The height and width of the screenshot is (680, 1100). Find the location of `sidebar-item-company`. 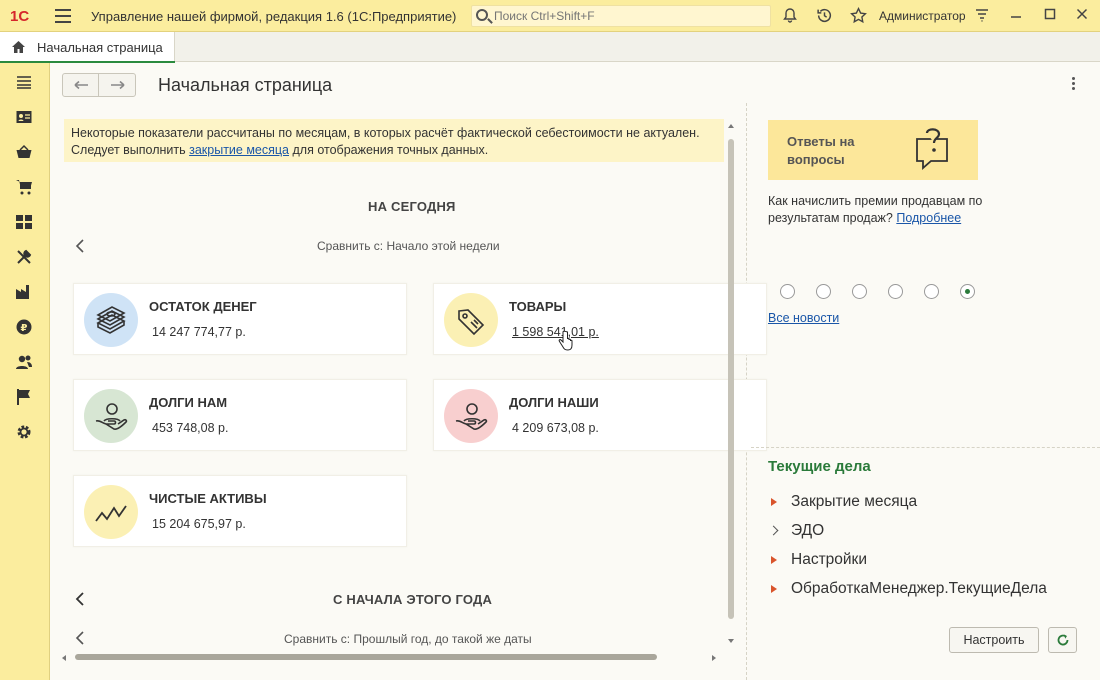

sidebar-item-company is located at coordinates (25, 398).